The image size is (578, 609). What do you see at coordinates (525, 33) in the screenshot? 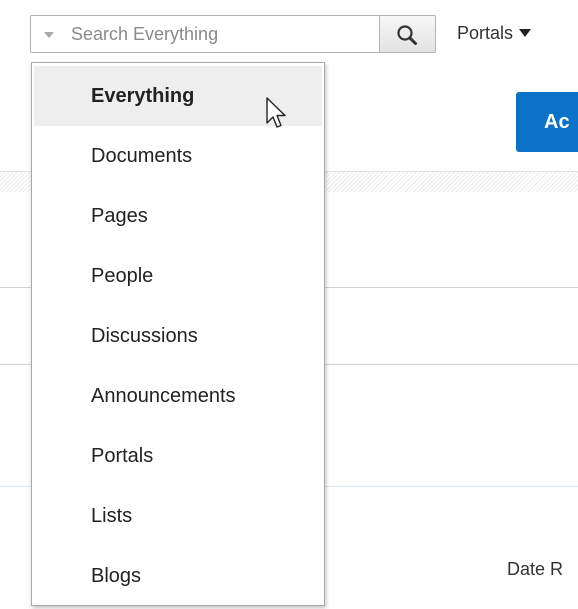
I see `caret-down-icon` at bounding box center [525, 33].